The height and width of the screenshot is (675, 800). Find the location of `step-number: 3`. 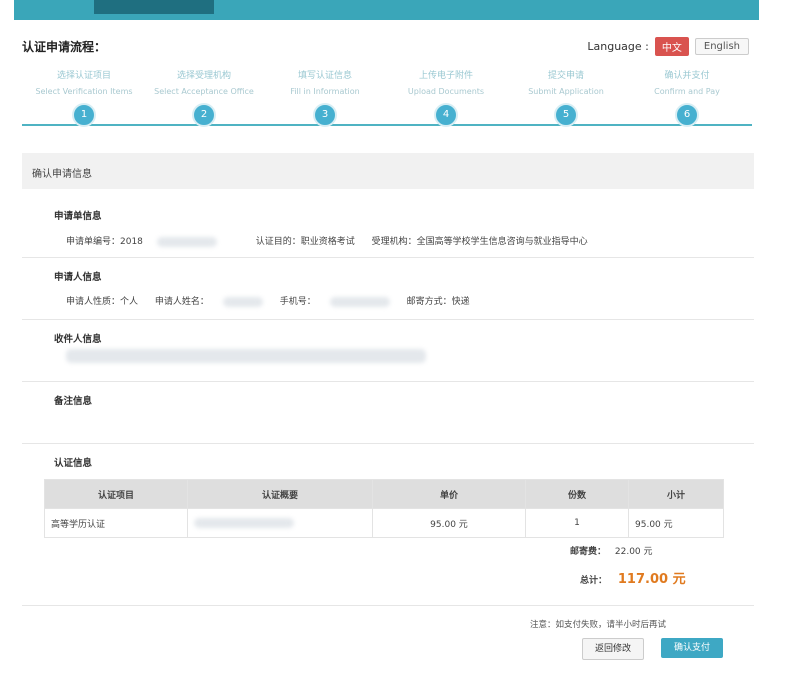

step-number: 3 is located at coordinates (325, 115).